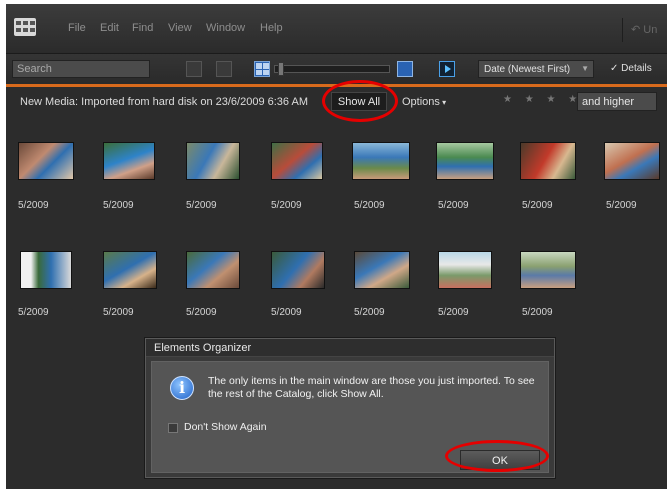 This screenshot has width=667, height=489. What do you see at coordinates (173, 428) in the screenshot?
I see `dont-show-again-checkbox` at bounding box center [173, 428].